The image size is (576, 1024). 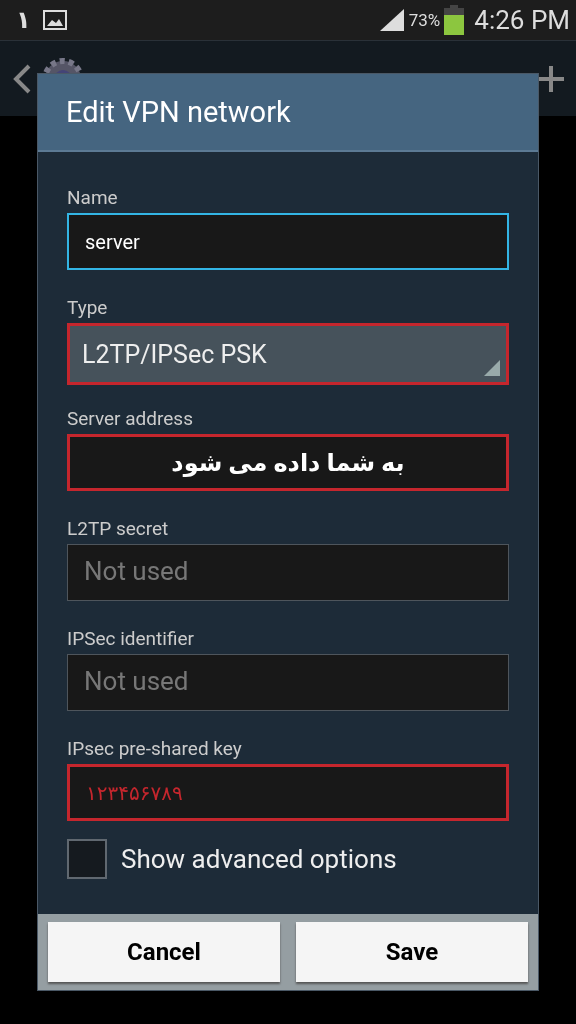 What do you see at coordinates (288, 462) in the screenshot?
I see `input-field: به شما داده می شود` at bounding box center [288, 462].